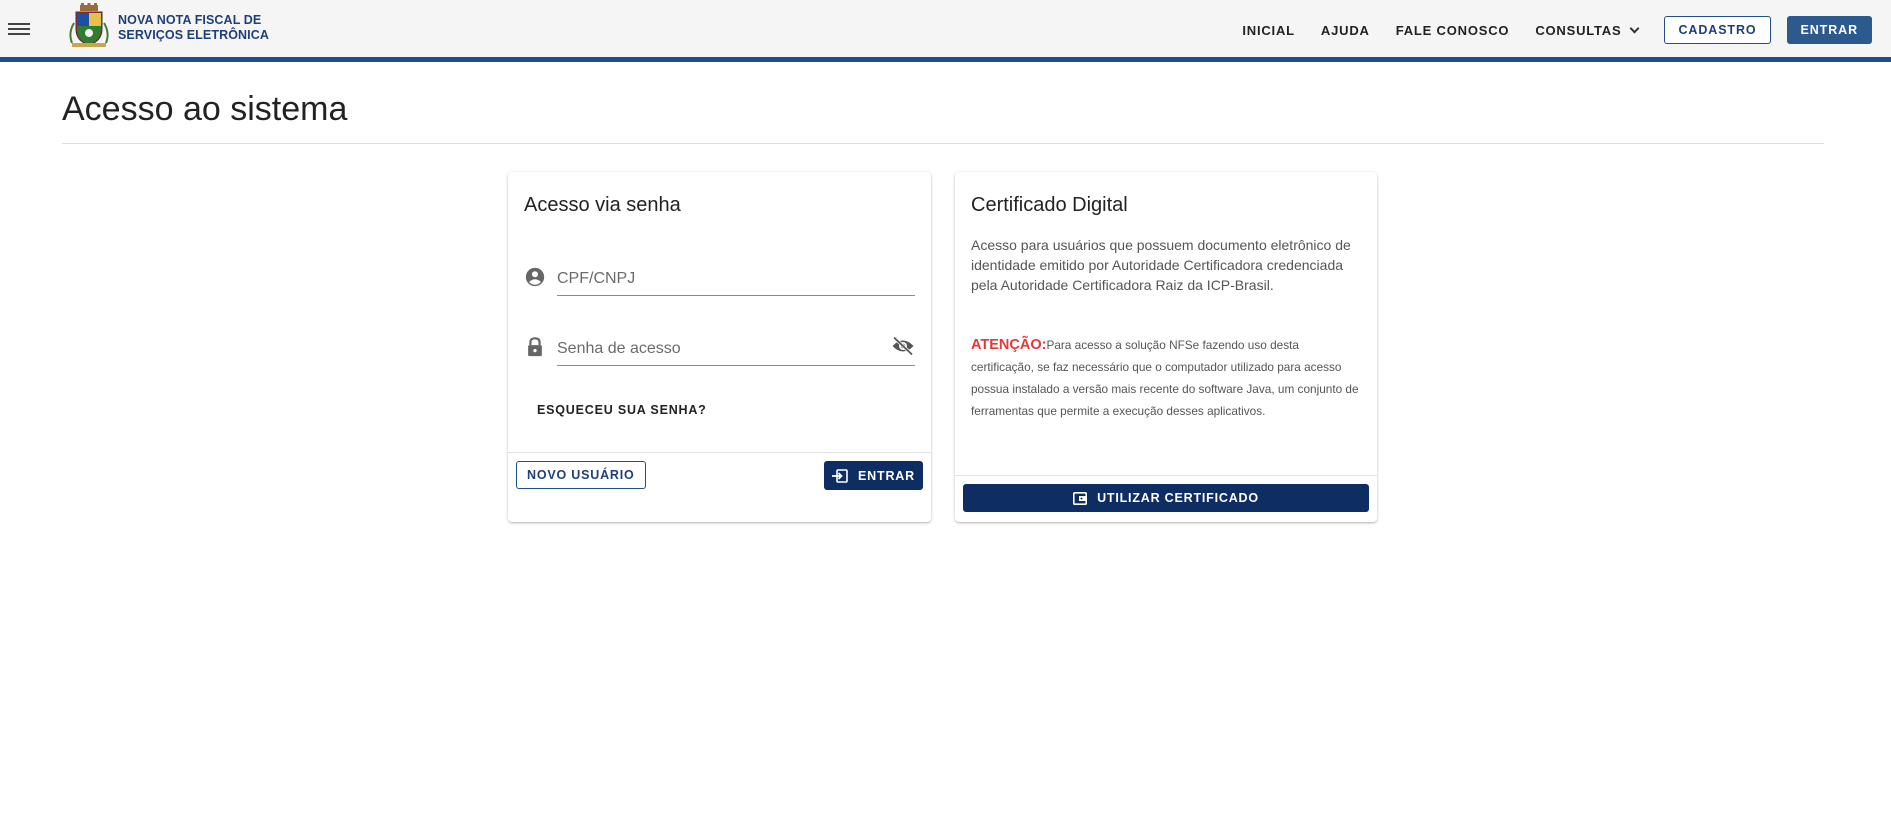 The height and width of the screenshot is (832, 1891). I want to click on use-certificate-button: UTILIZAR CERTIFICADO, so click(1166, 498).